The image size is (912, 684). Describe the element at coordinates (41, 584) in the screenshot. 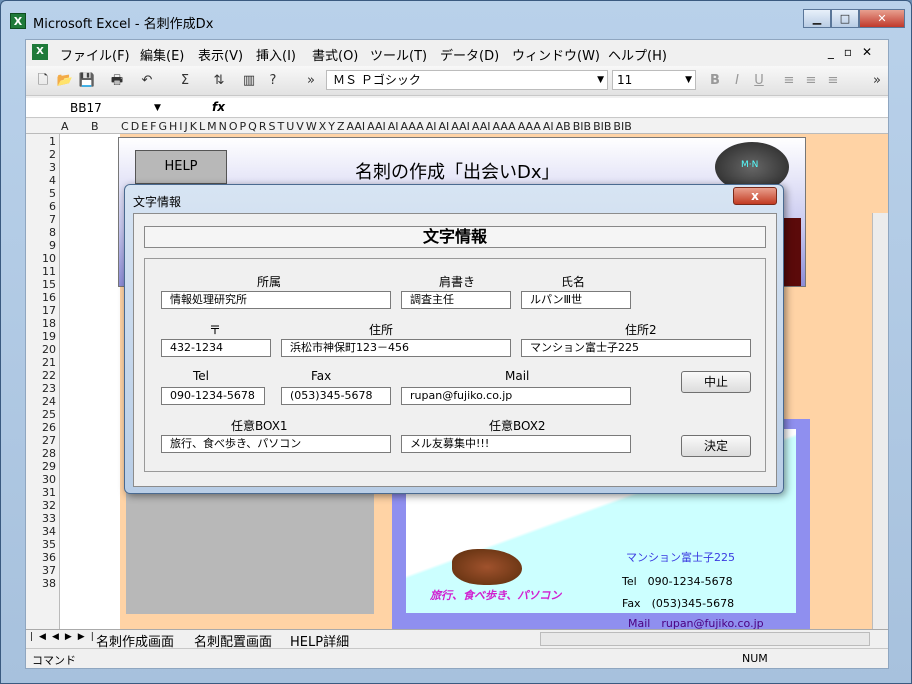

I see `row-header-cell: 38` at that location.